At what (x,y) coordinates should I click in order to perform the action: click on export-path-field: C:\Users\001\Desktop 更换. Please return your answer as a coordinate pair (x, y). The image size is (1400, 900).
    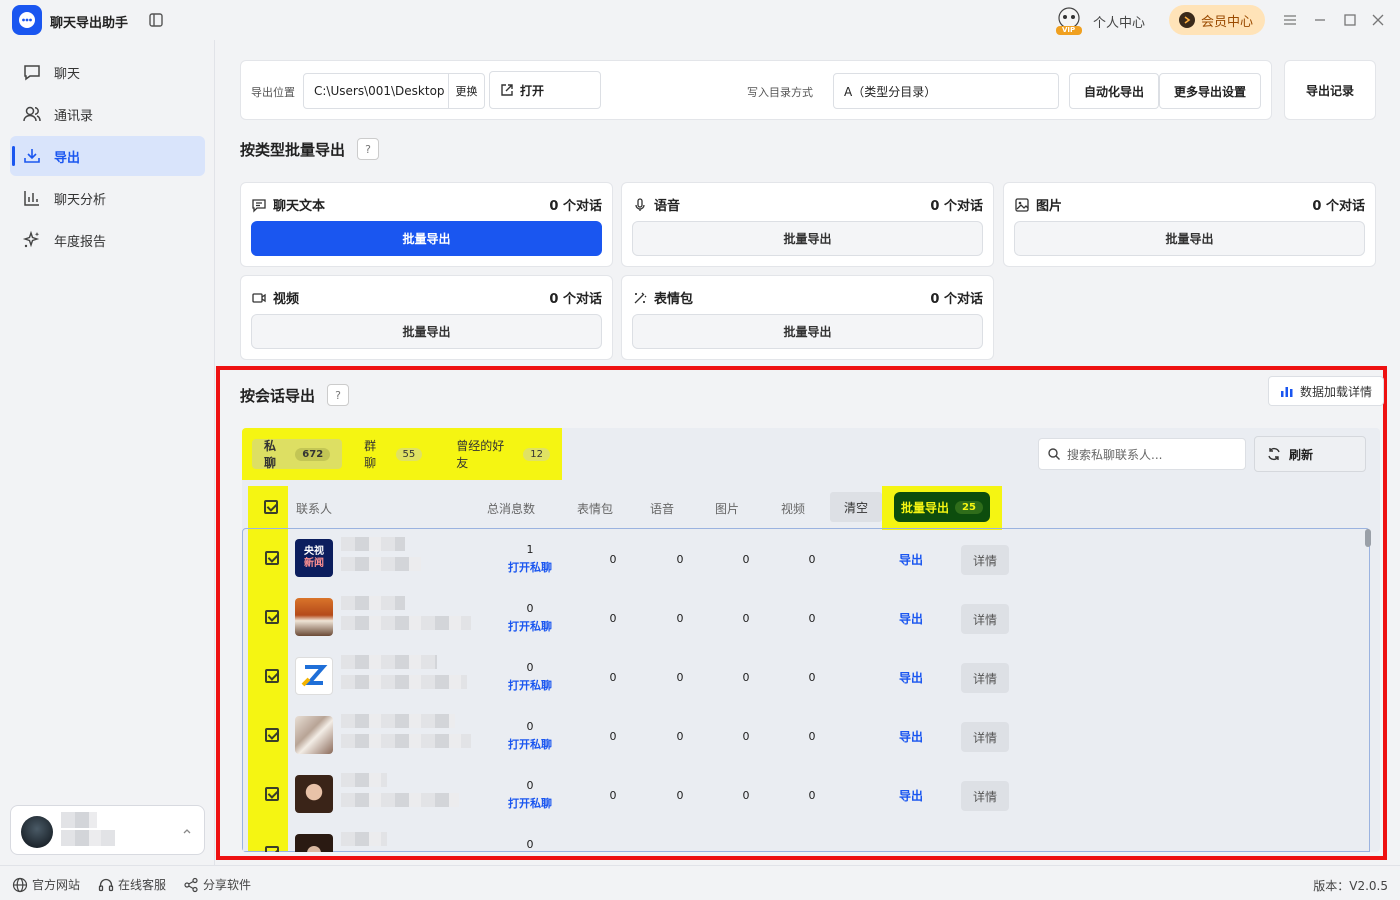
    Looking at the image, I should click on (394, 91).